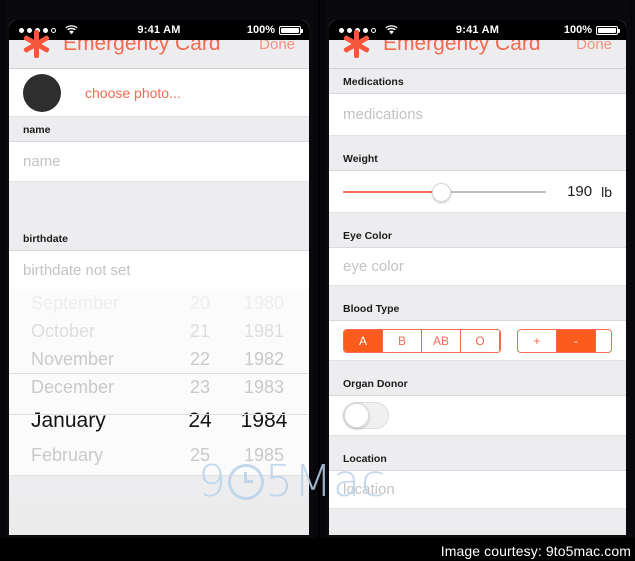 The image size is (635, 561). What do you see at coordinates (477, 308) in the screenshot?
I see `section-header-blood-type: Blood Type` at bounding box center [477, 308].